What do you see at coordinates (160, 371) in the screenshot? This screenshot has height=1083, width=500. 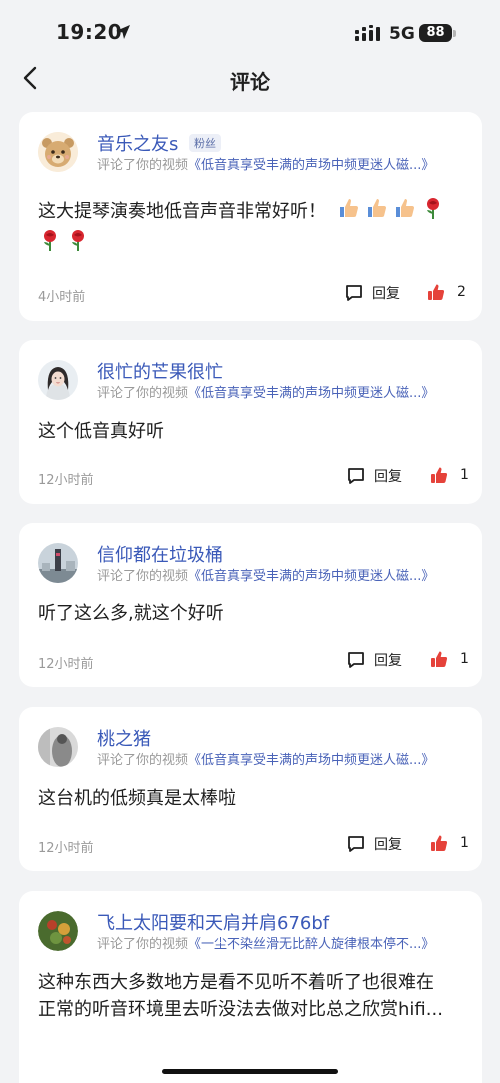 I see `username: 很忙的芒果很忙` at bounding box center [160, 371].